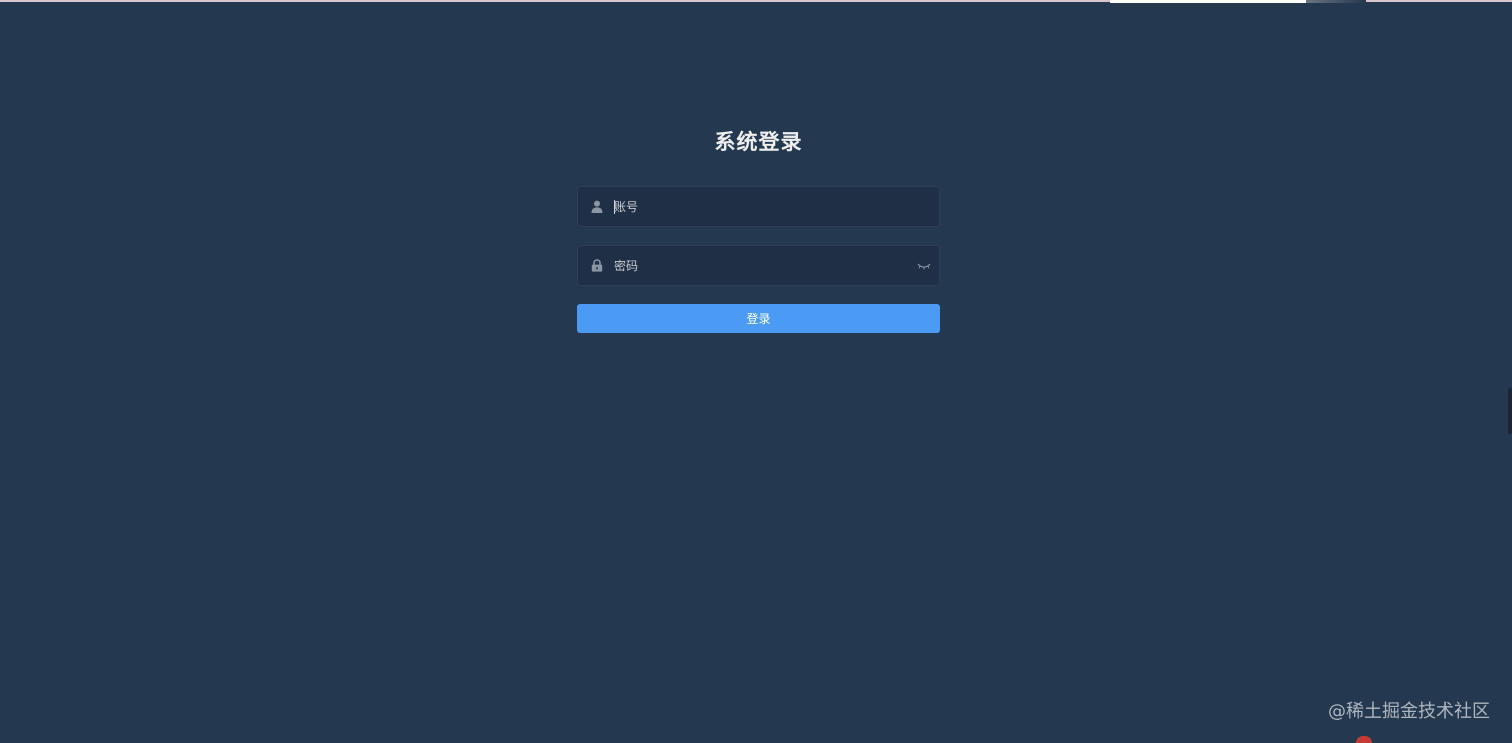 The image size is (1512, 743). Describe the element at coordinates (924, 266) in the screenshot. I see `eye-closed-icon` at that location.